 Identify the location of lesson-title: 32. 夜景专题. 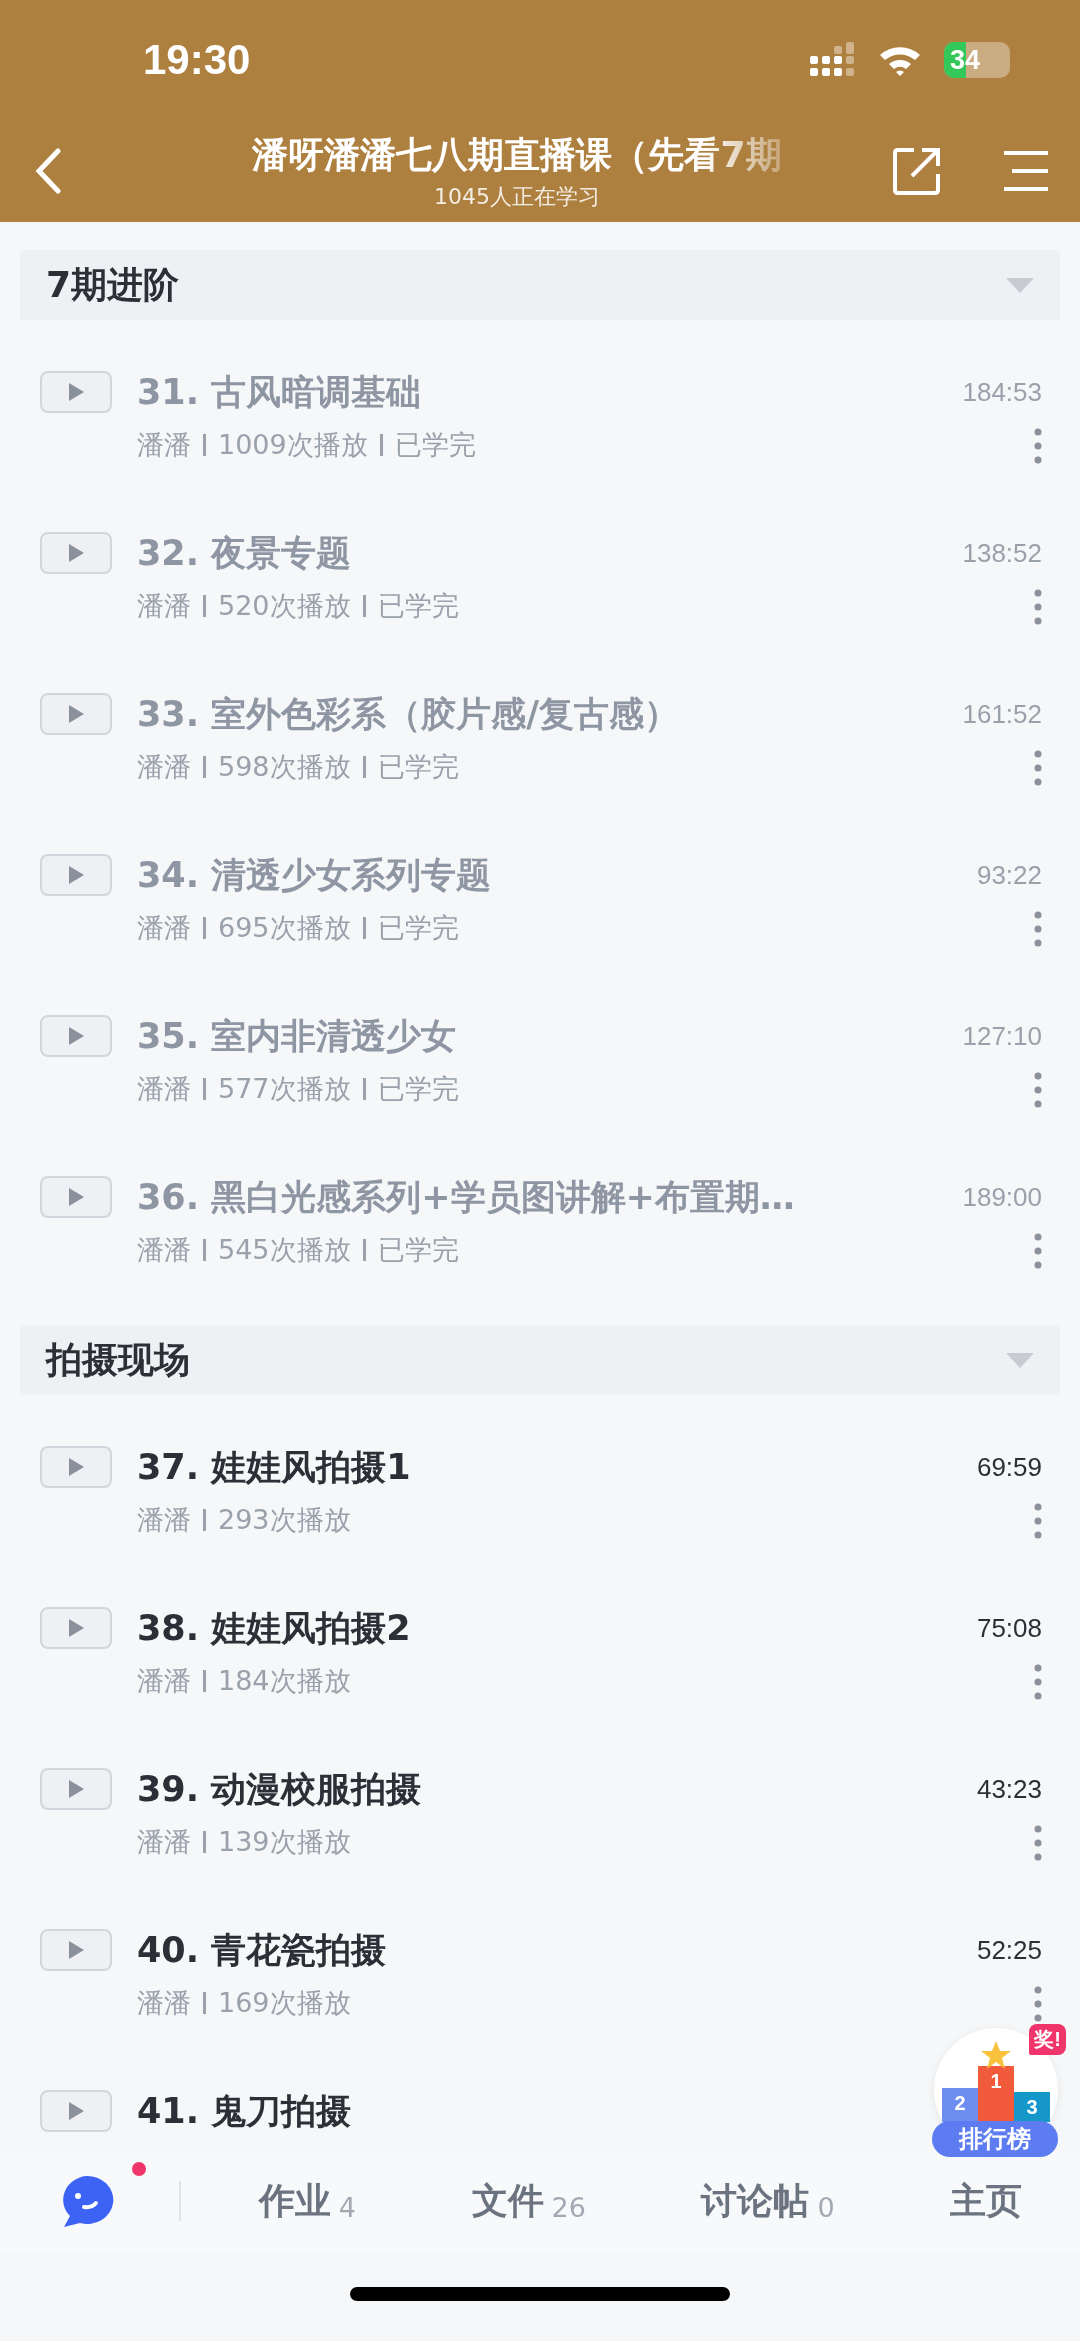
(244, 553).